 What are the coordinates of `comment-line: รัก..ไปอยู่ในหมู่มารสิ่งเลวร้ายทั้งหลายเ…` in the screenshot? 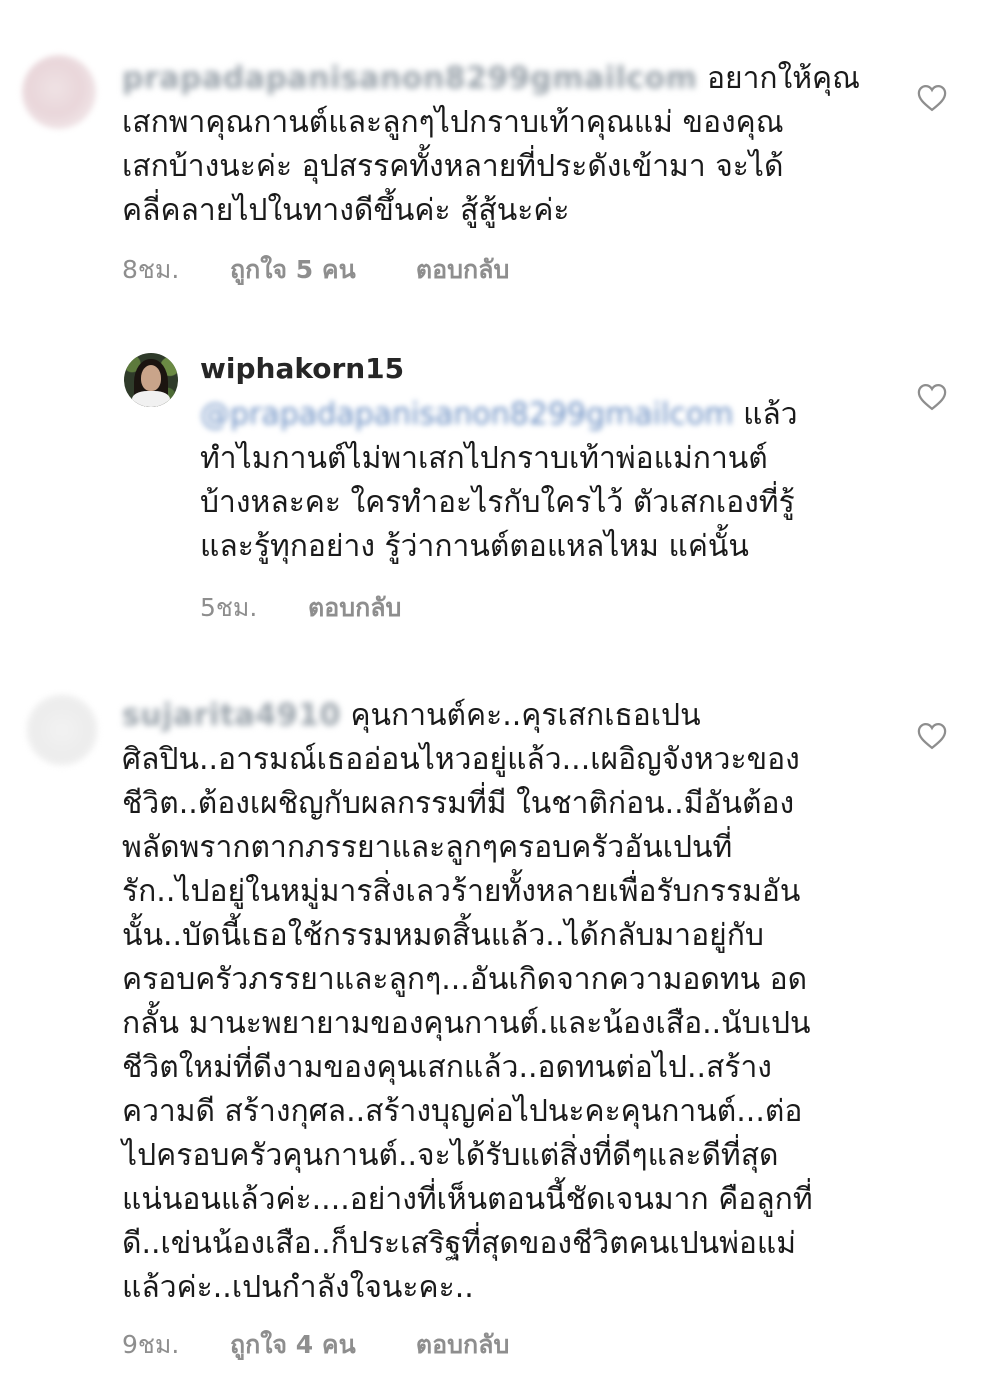 It's located at (461, 891).